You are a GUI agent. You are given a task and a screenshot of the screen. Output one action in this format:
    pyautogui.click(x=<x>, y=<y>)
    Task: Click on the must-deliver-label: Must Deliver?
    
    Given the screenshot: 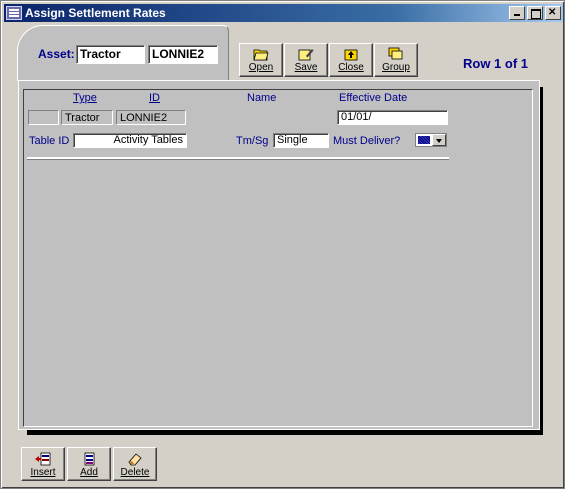 What is the action you would take?
    pyautogui.click(x=367, y=141)
    